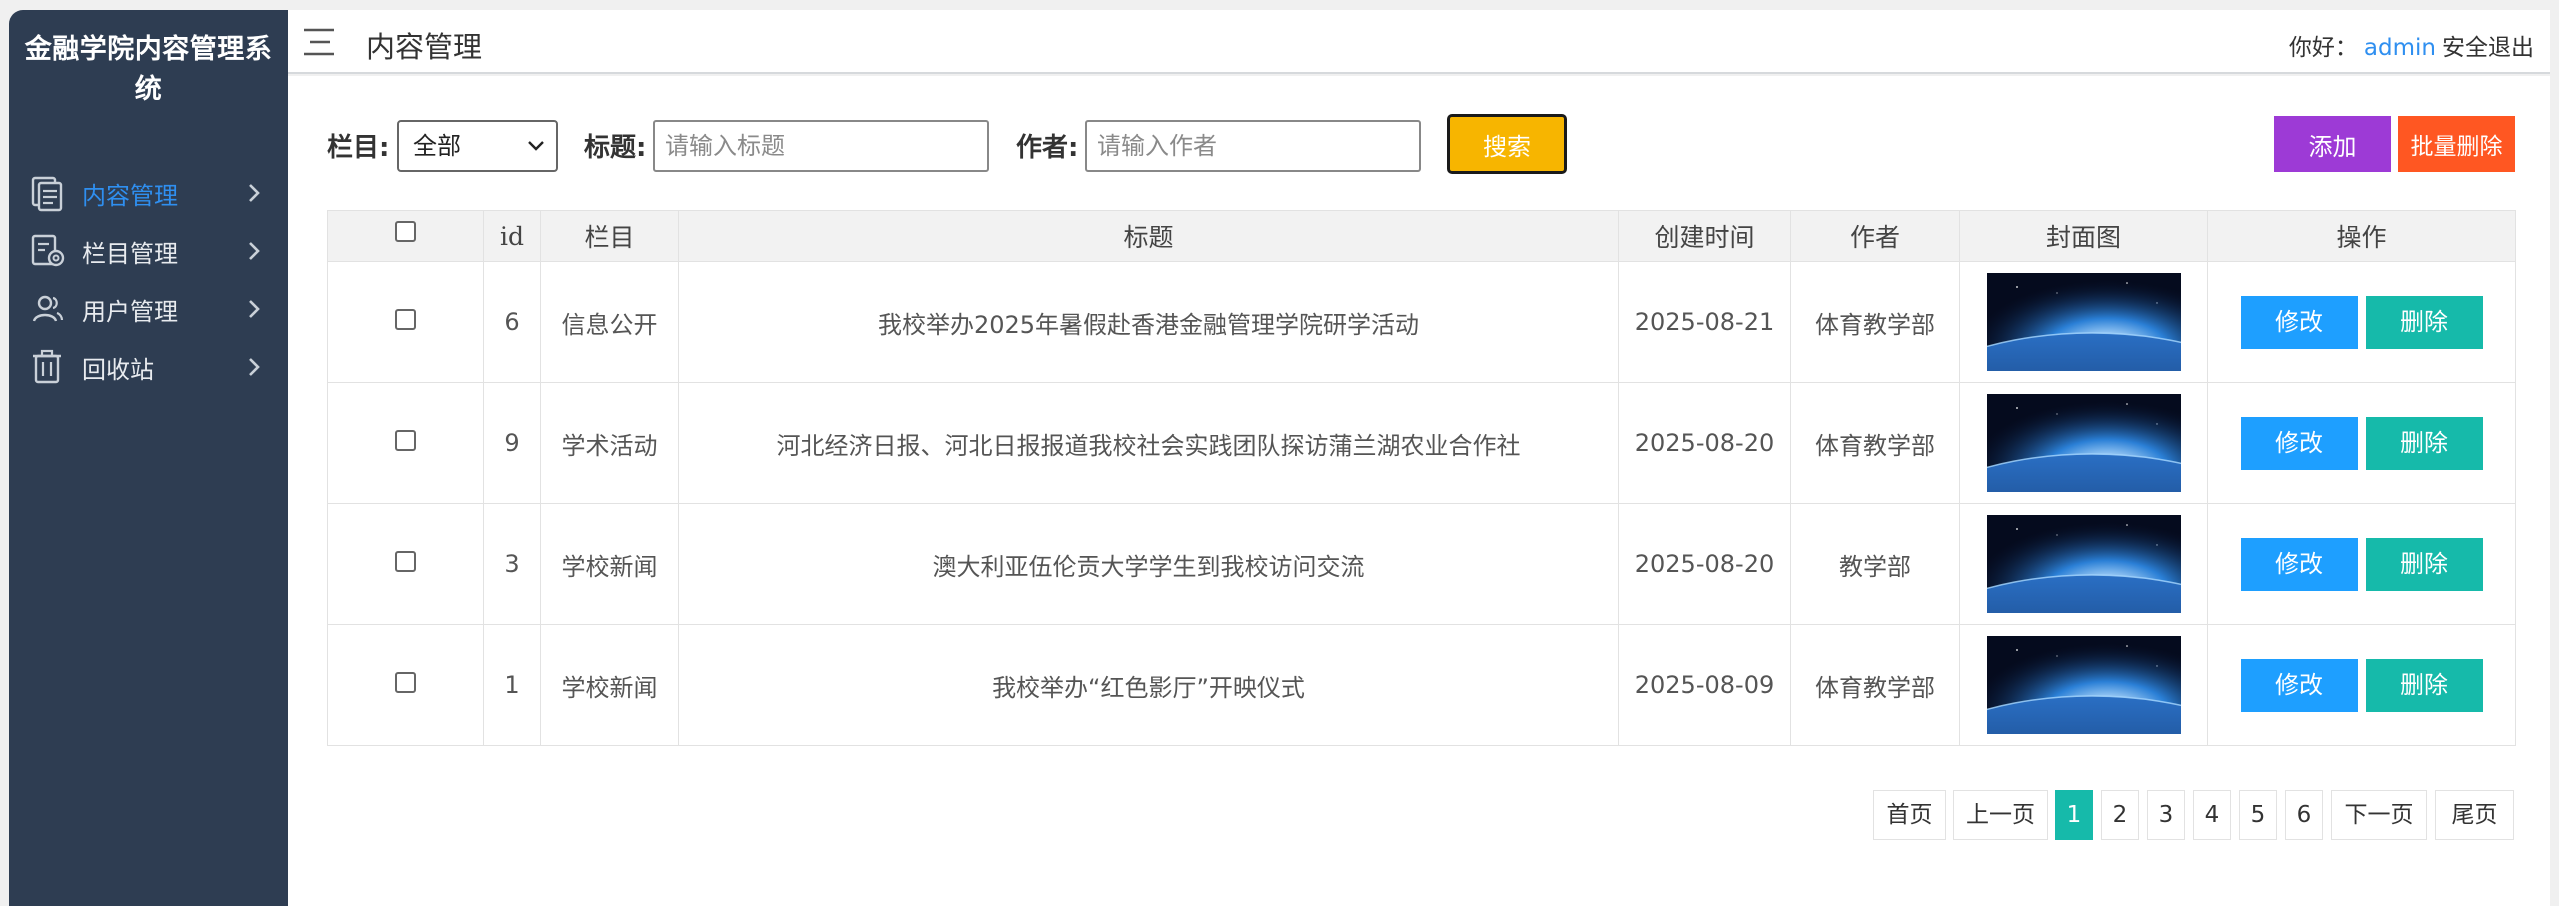 Image resolution: width=2559 pixels, height=906 pixels. I want to click on page-number: 2, so click(2120, 815).